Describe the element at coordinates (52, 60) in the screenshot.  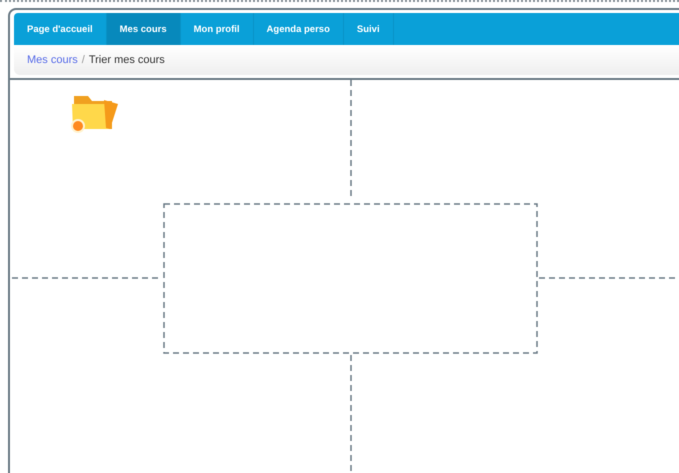
I see `breadcrumb-link: Mes cours` at that location.